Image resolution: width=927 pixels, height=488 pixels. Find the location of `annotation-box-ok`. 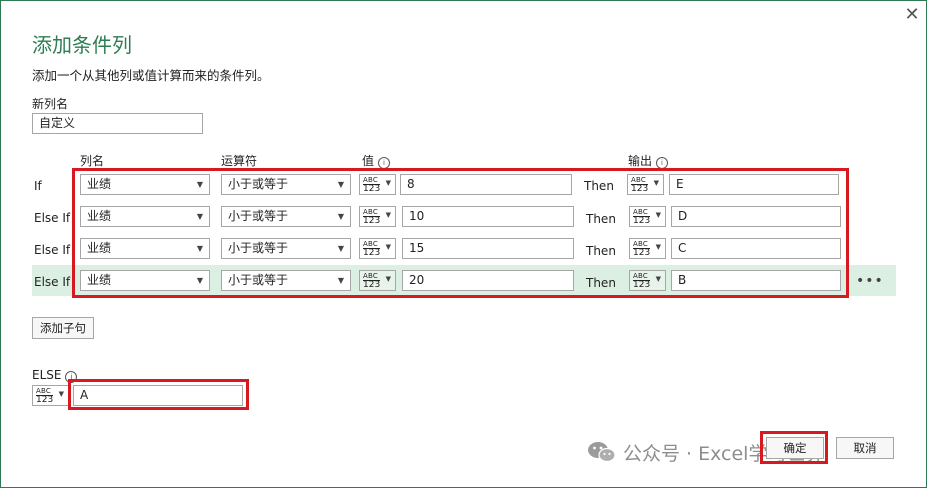

annotation-box-ok is located at coordinates (794, 447).